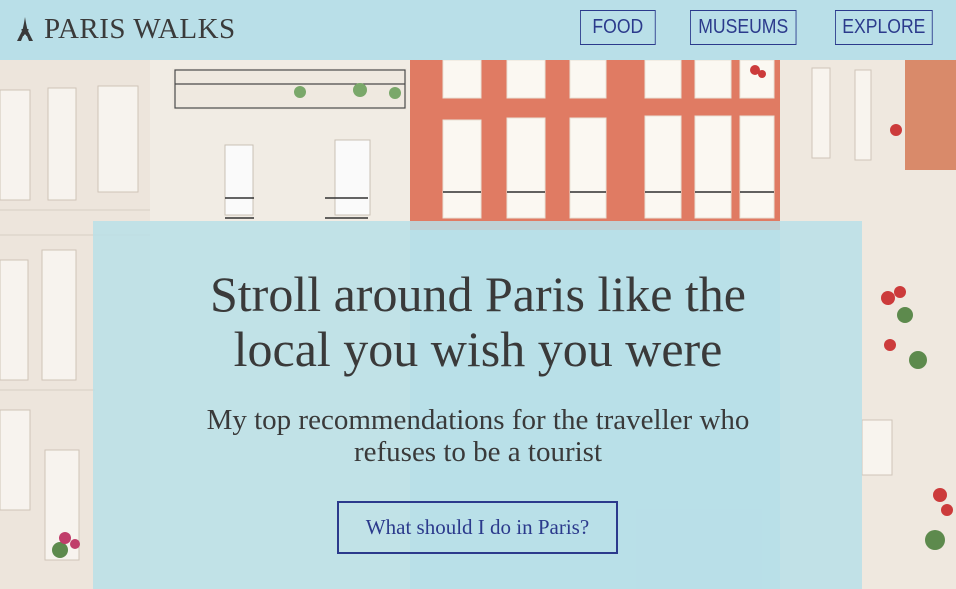 This screenshot has width=956, height=589. What do you see at coordinates (478, 30) in the screenshot?
I see `site-header: PARIS WALKS FOOD MUSEUMS EXPLORE` at bounding box center [478, 30].